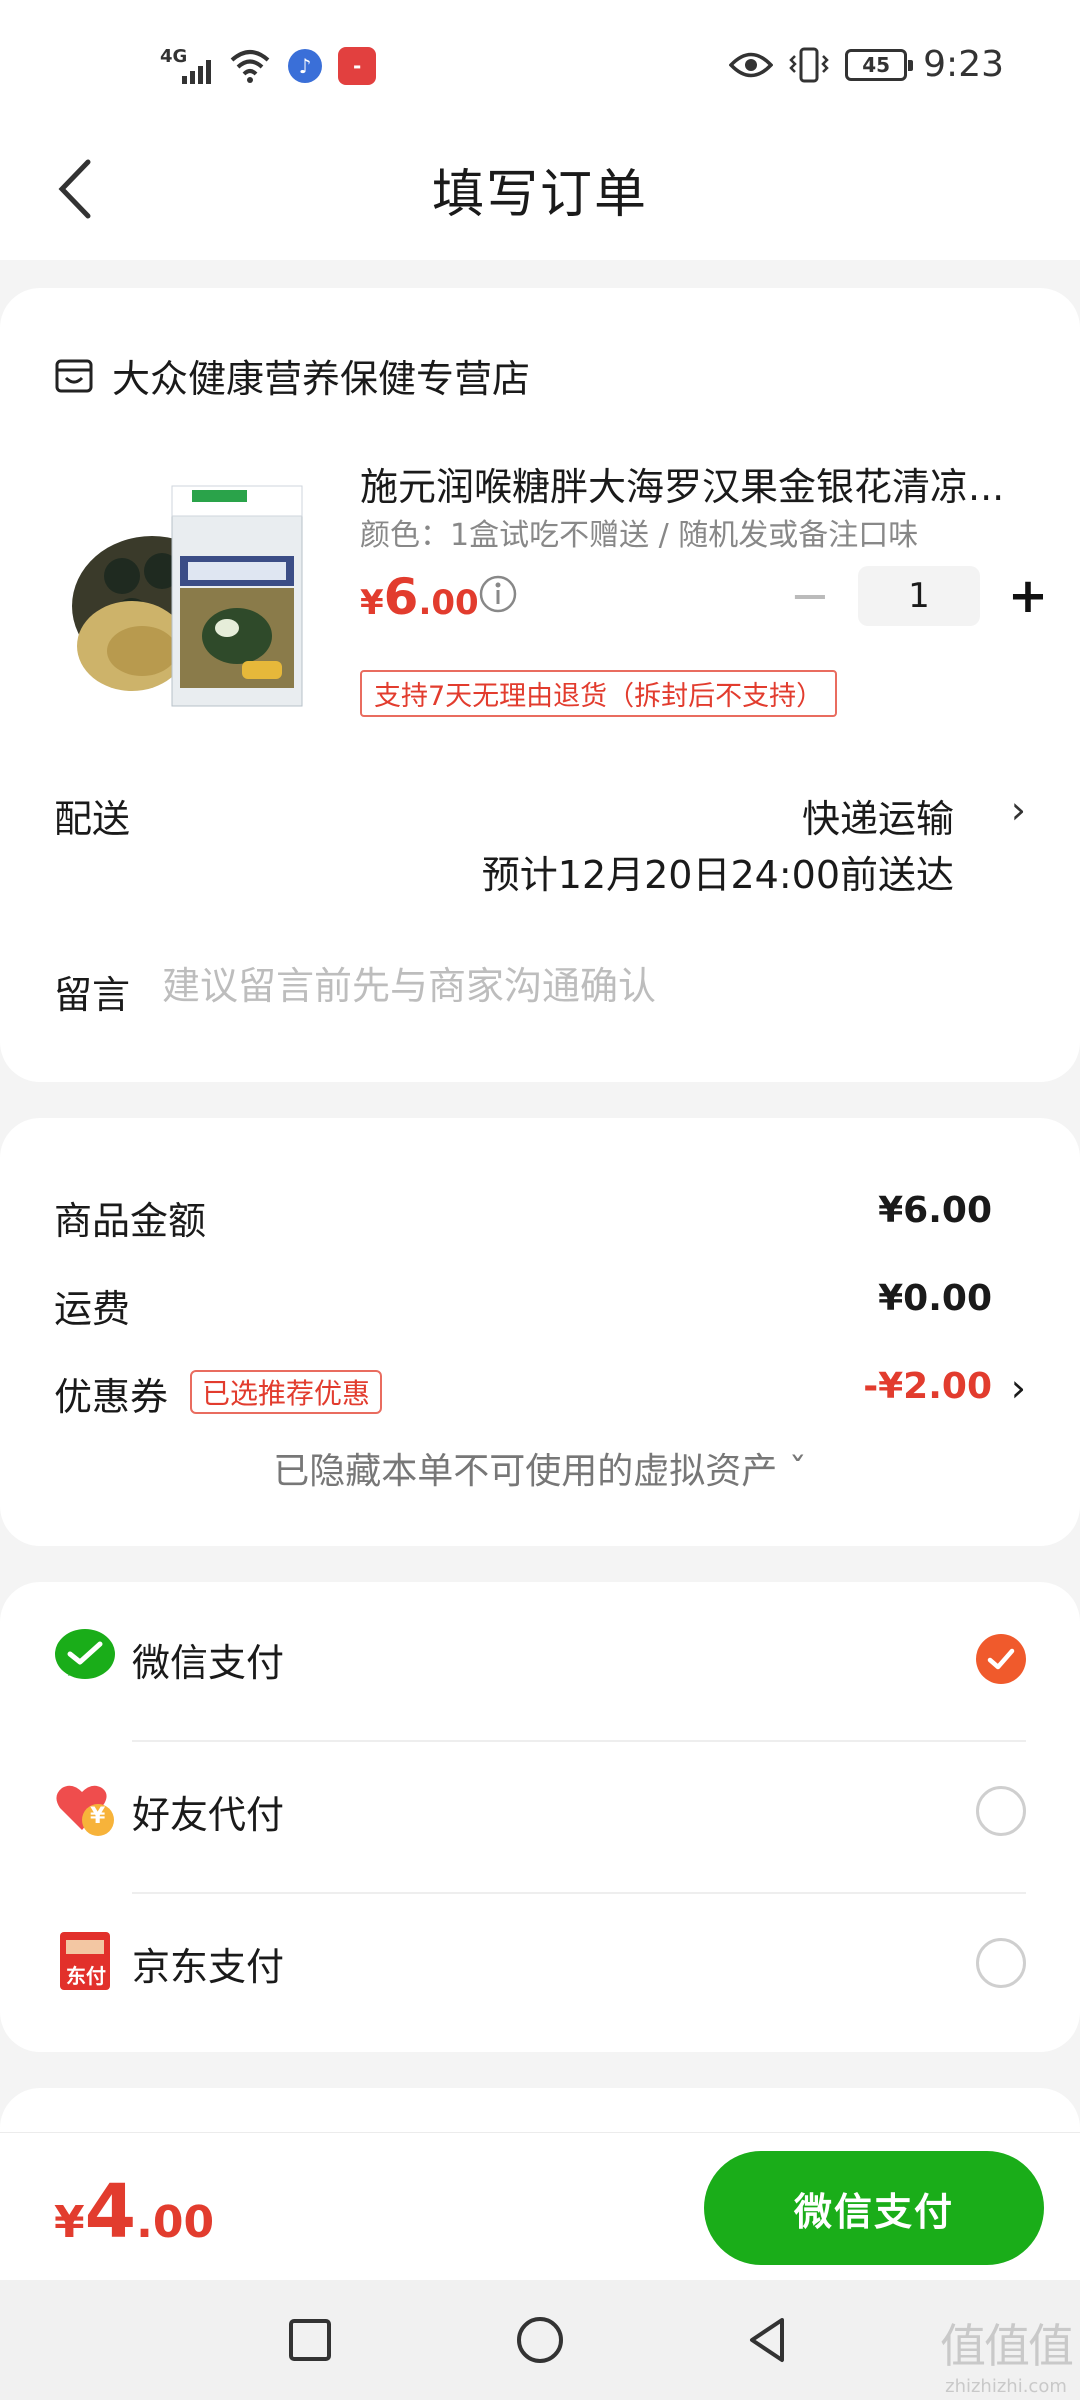  What do you see at coordinates (540, 1220) in the screenshot?
I see `subtotal-row: 商品金额 ¥6.00` at bounding box center [540, 1220].